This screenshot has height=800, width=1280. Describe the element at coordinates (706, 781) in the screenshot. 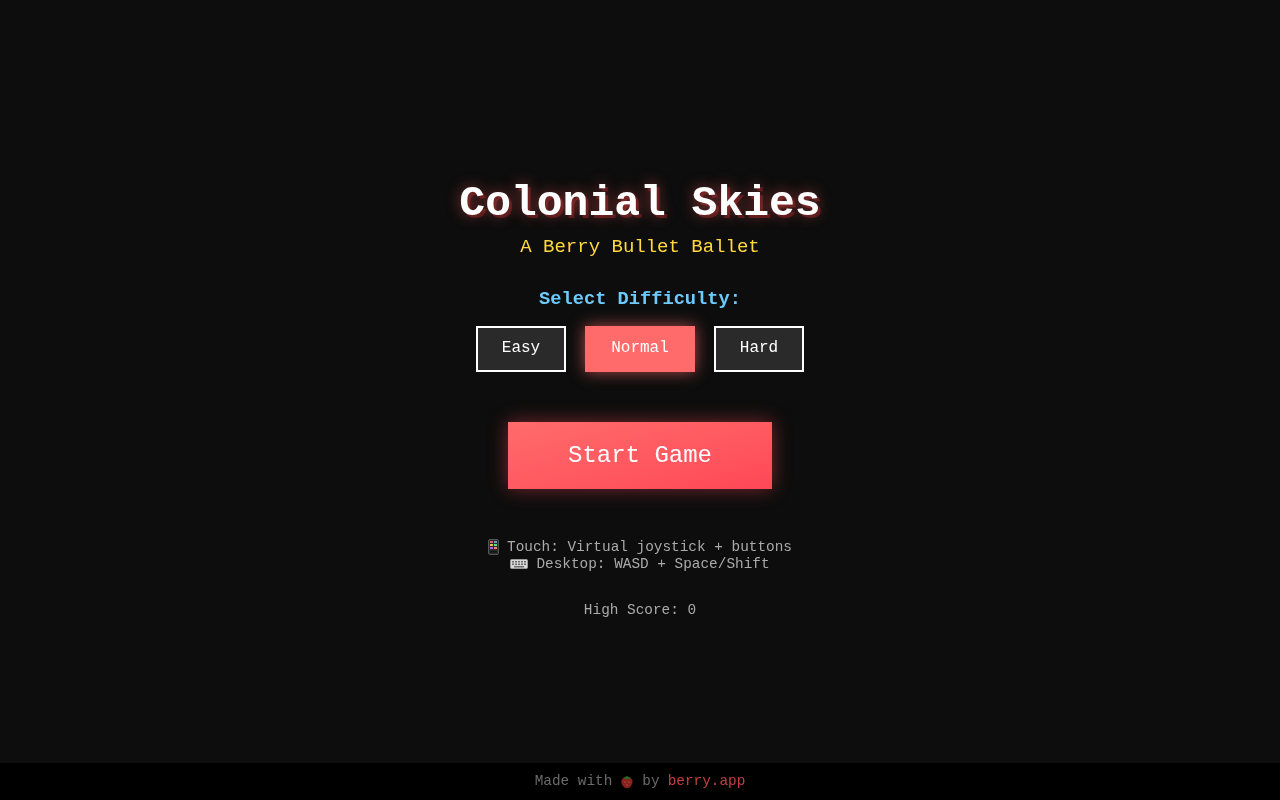

I see `berry-app-link: berry.app` at that location.